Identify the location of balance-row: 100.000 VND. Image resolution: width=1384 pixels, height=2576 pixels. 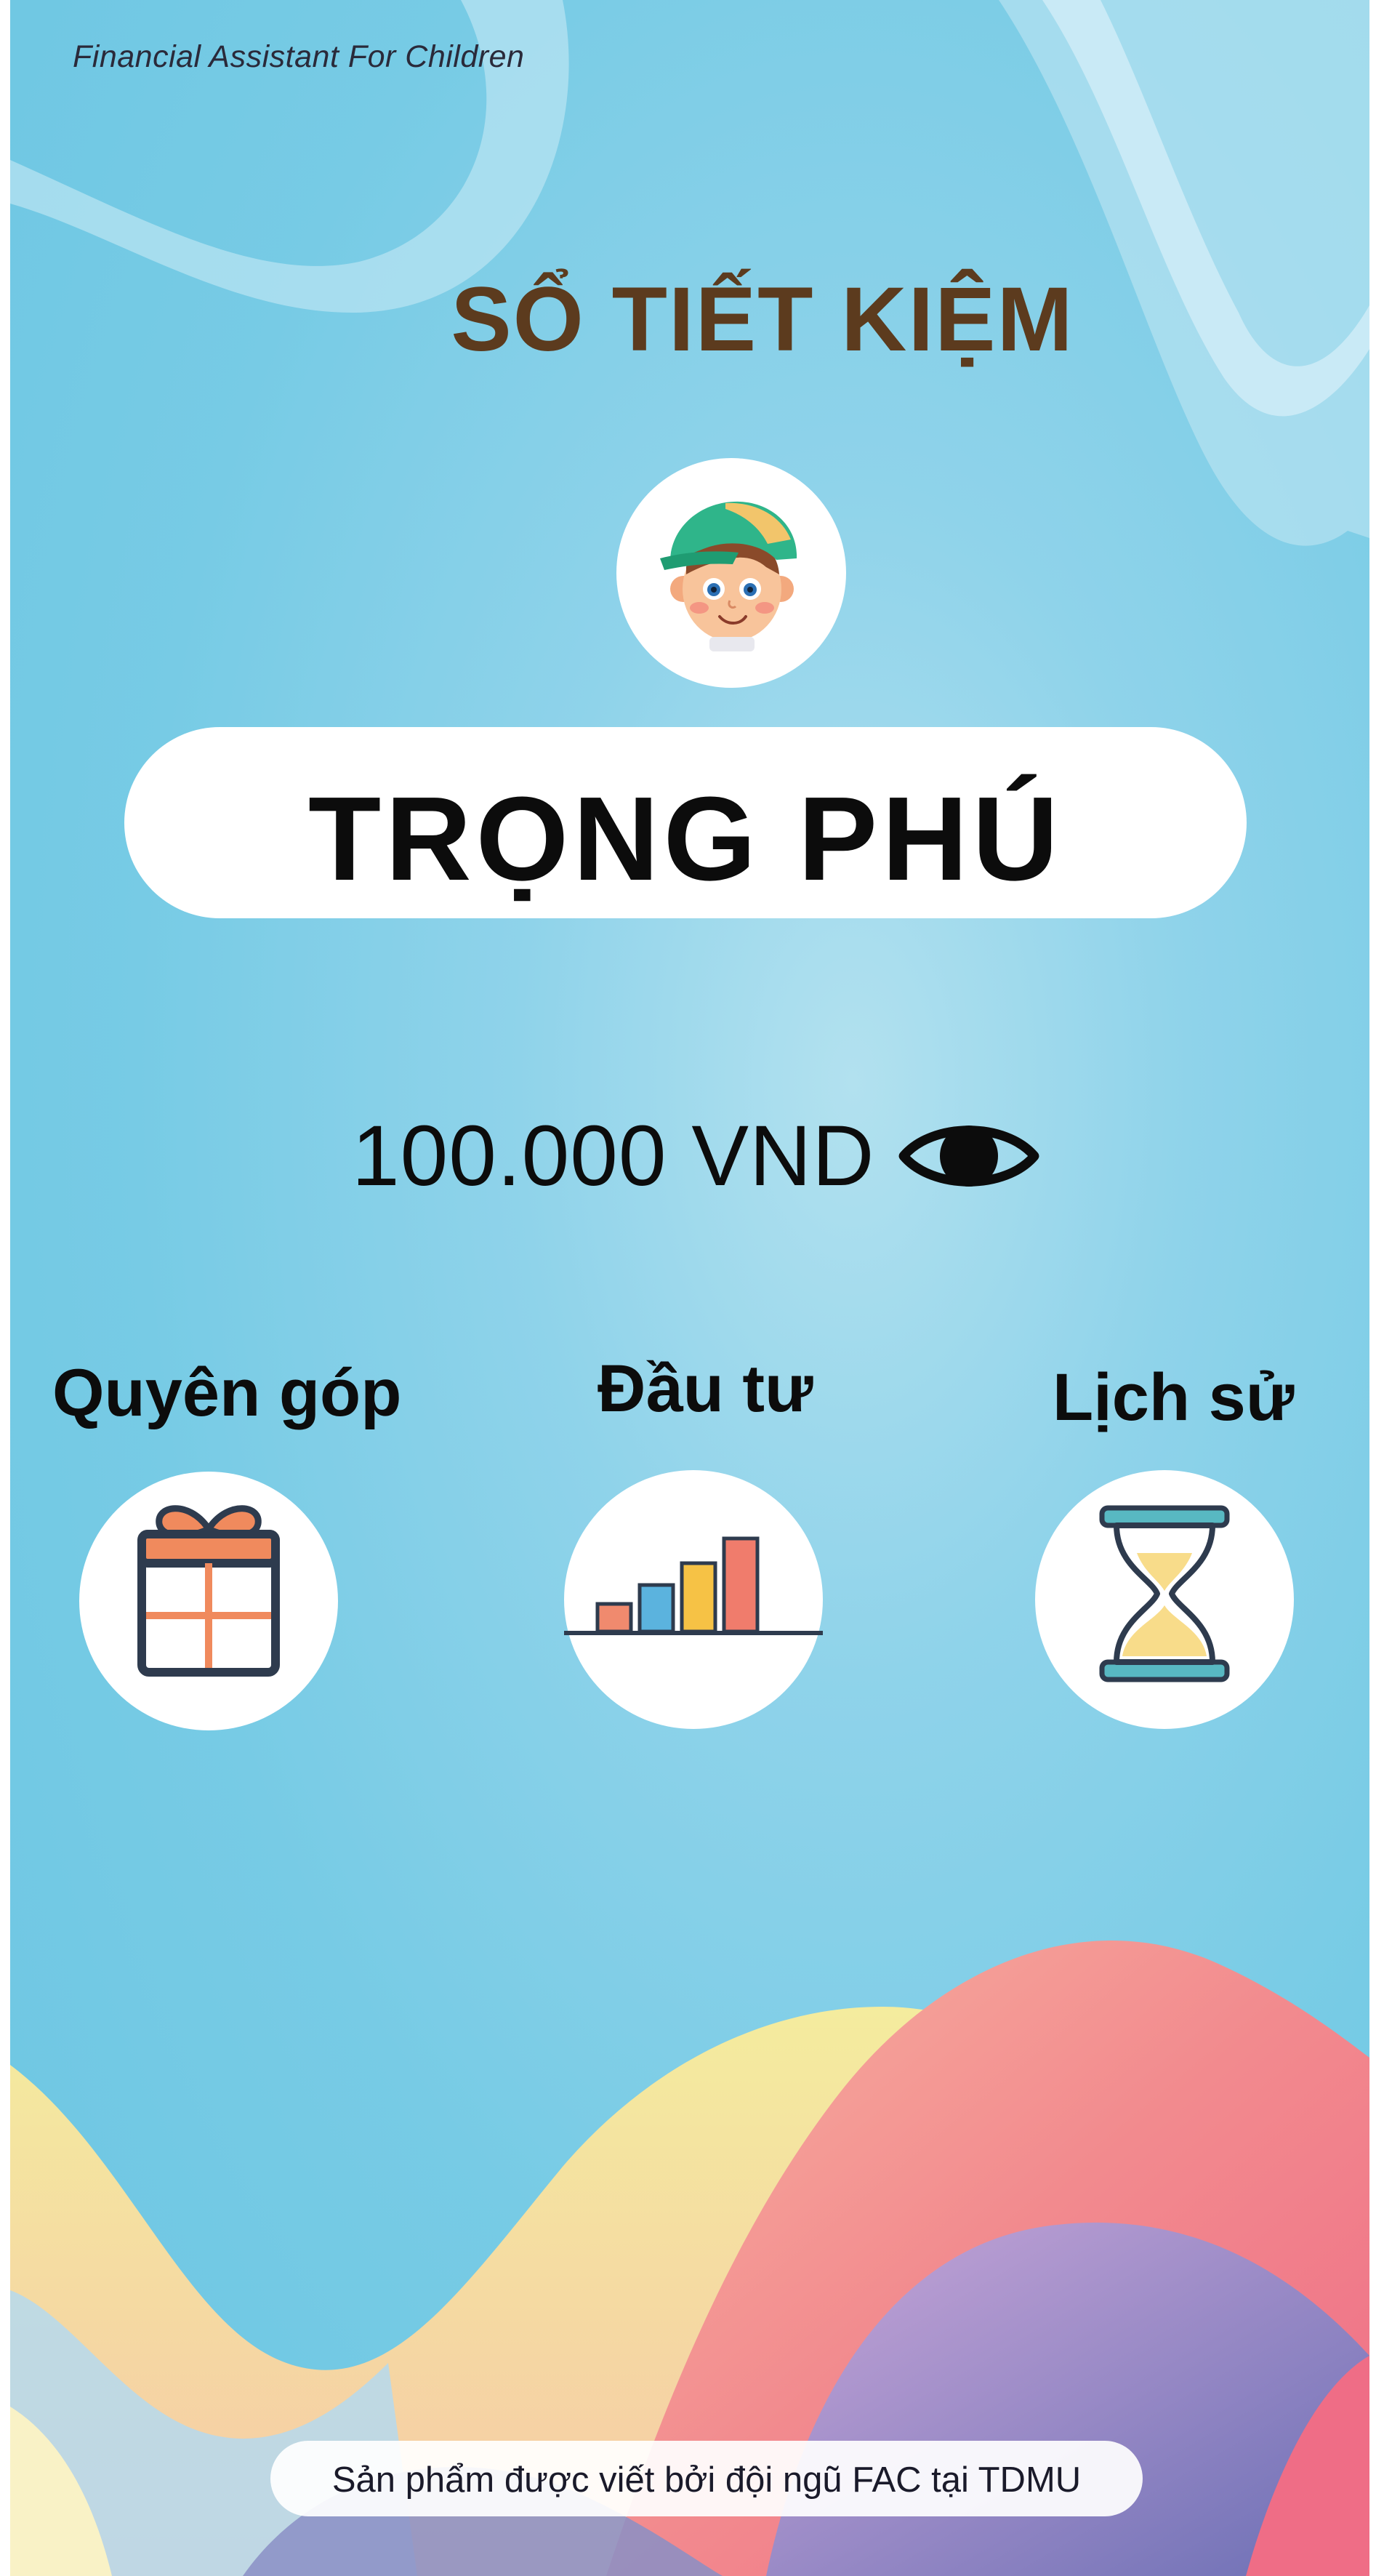
(696, 1156).